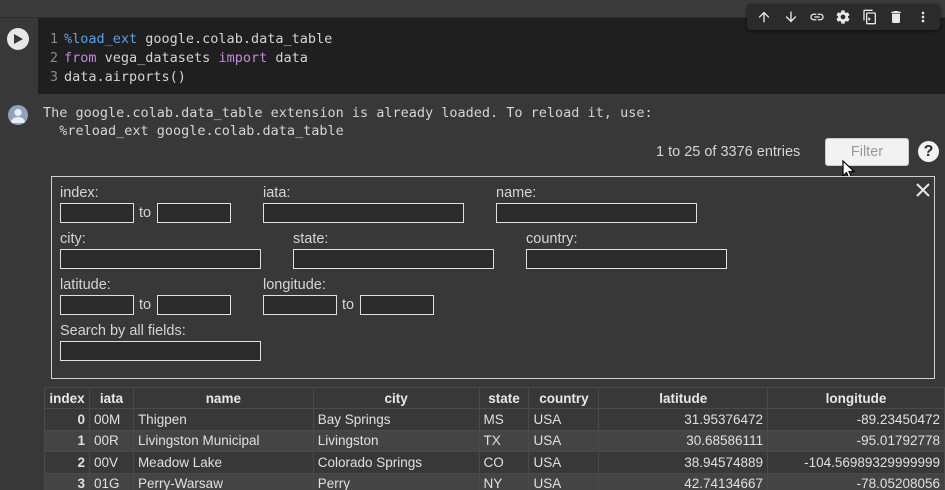 The height and width of the screenshot is (490, 945). Describe the element at coordinates (516, 193) in the screenshot. I see `name-filter-label: name:` at that location.